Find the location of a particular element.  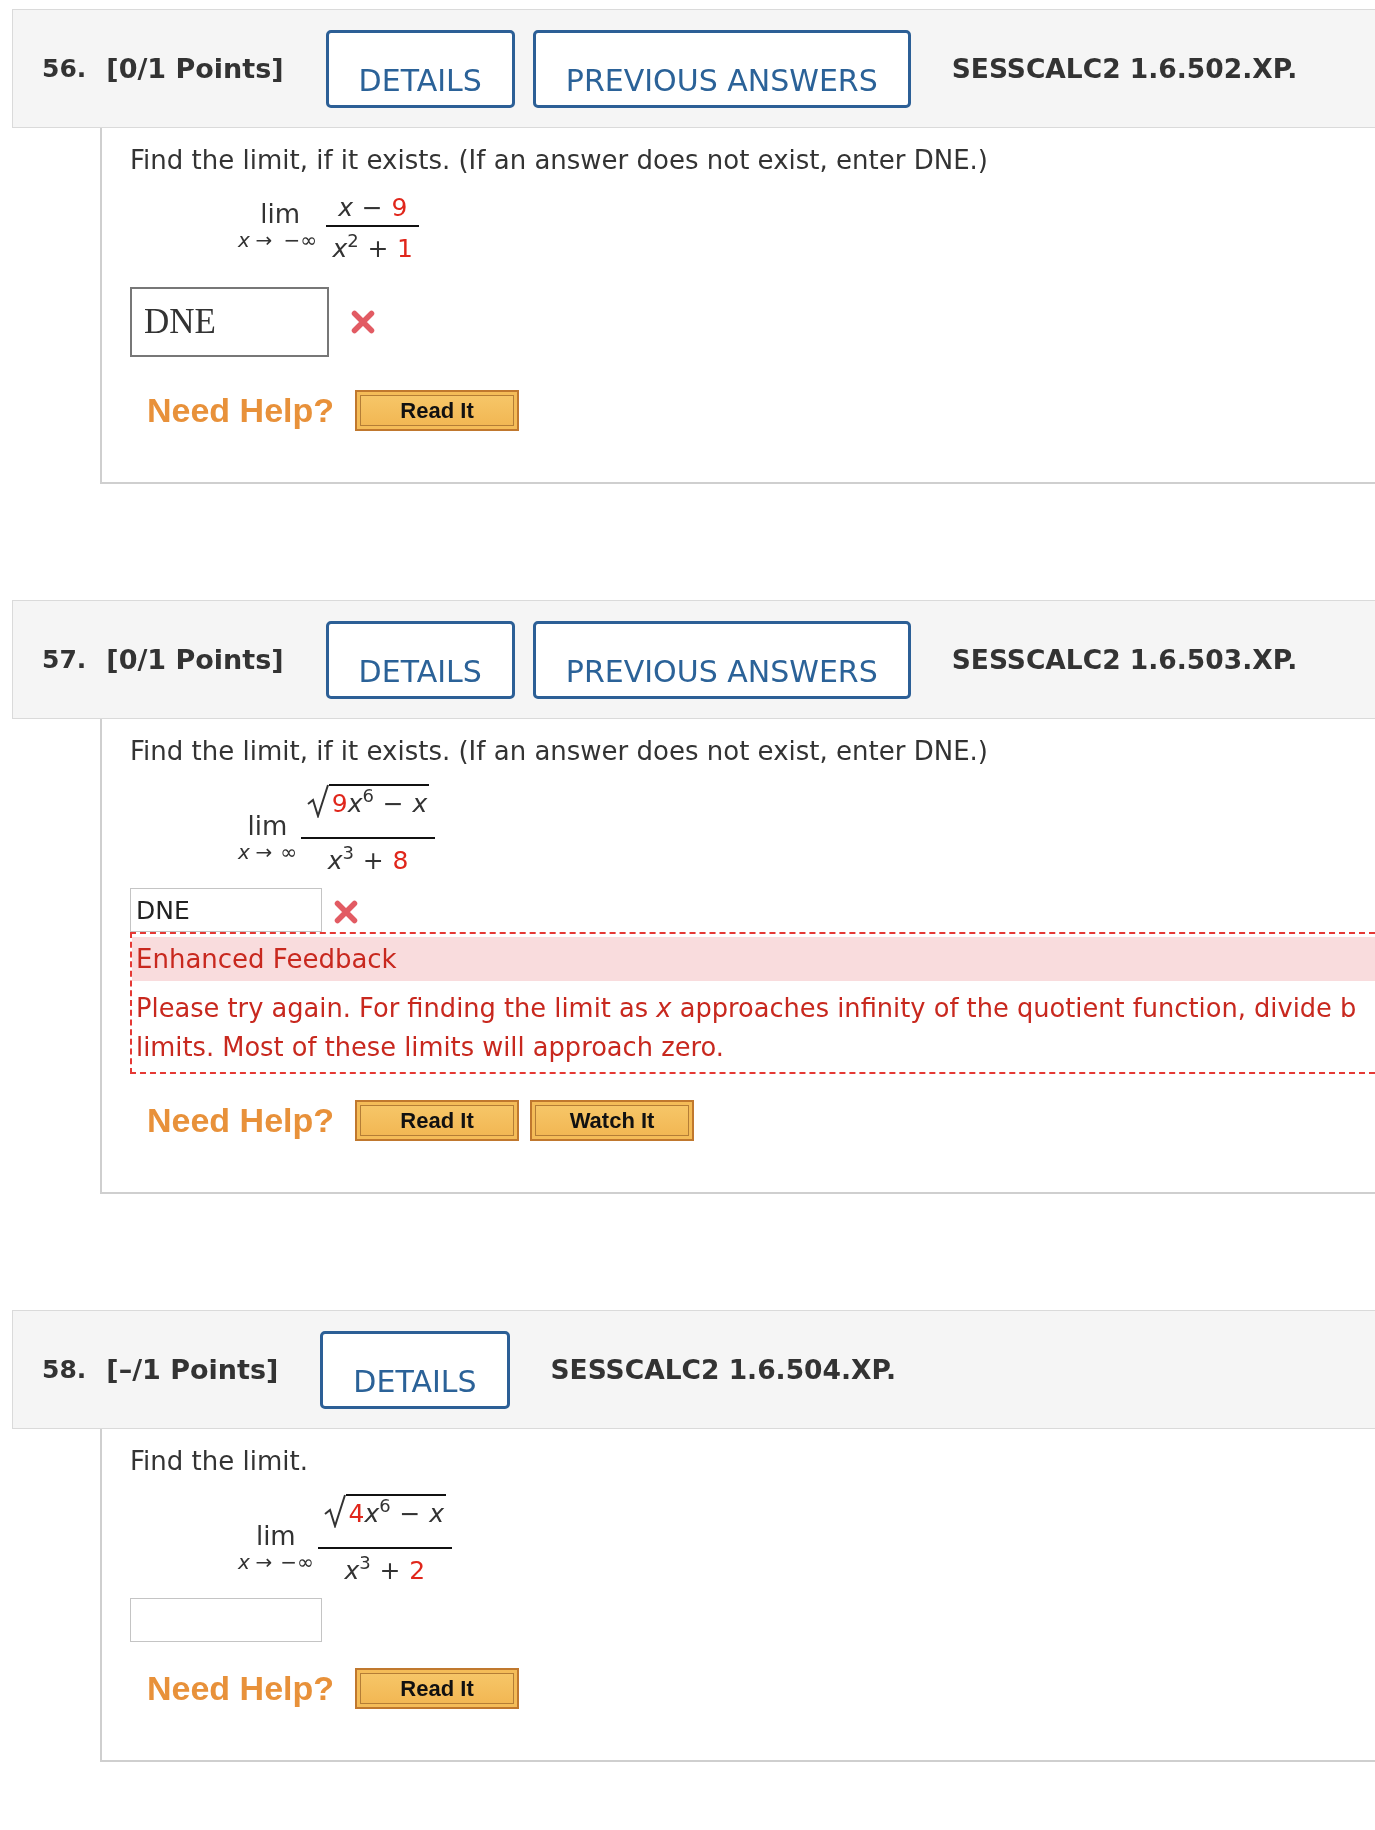

denominator-expression: x$^{3}$ + 2 is located at coordinates (385, 1571).